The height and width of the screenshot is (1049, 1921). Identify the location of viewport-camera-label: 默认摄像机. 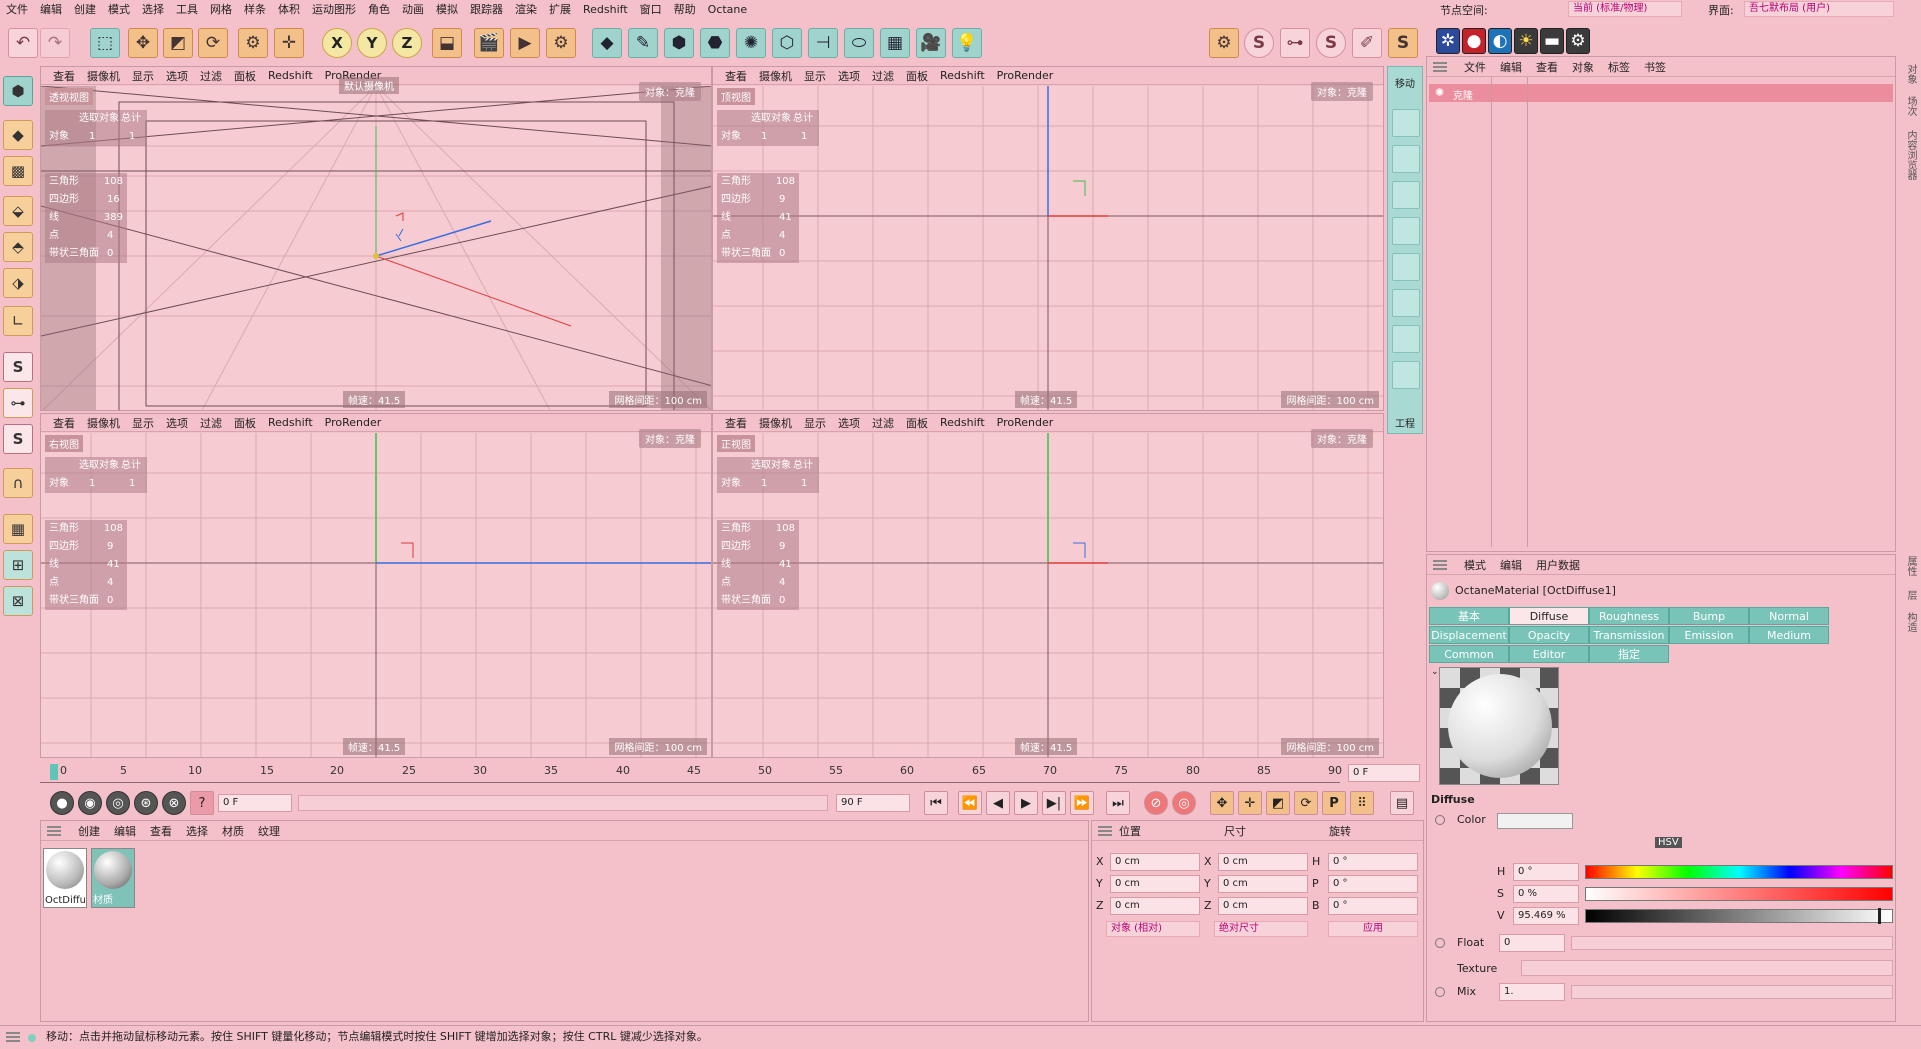
(369, 85).